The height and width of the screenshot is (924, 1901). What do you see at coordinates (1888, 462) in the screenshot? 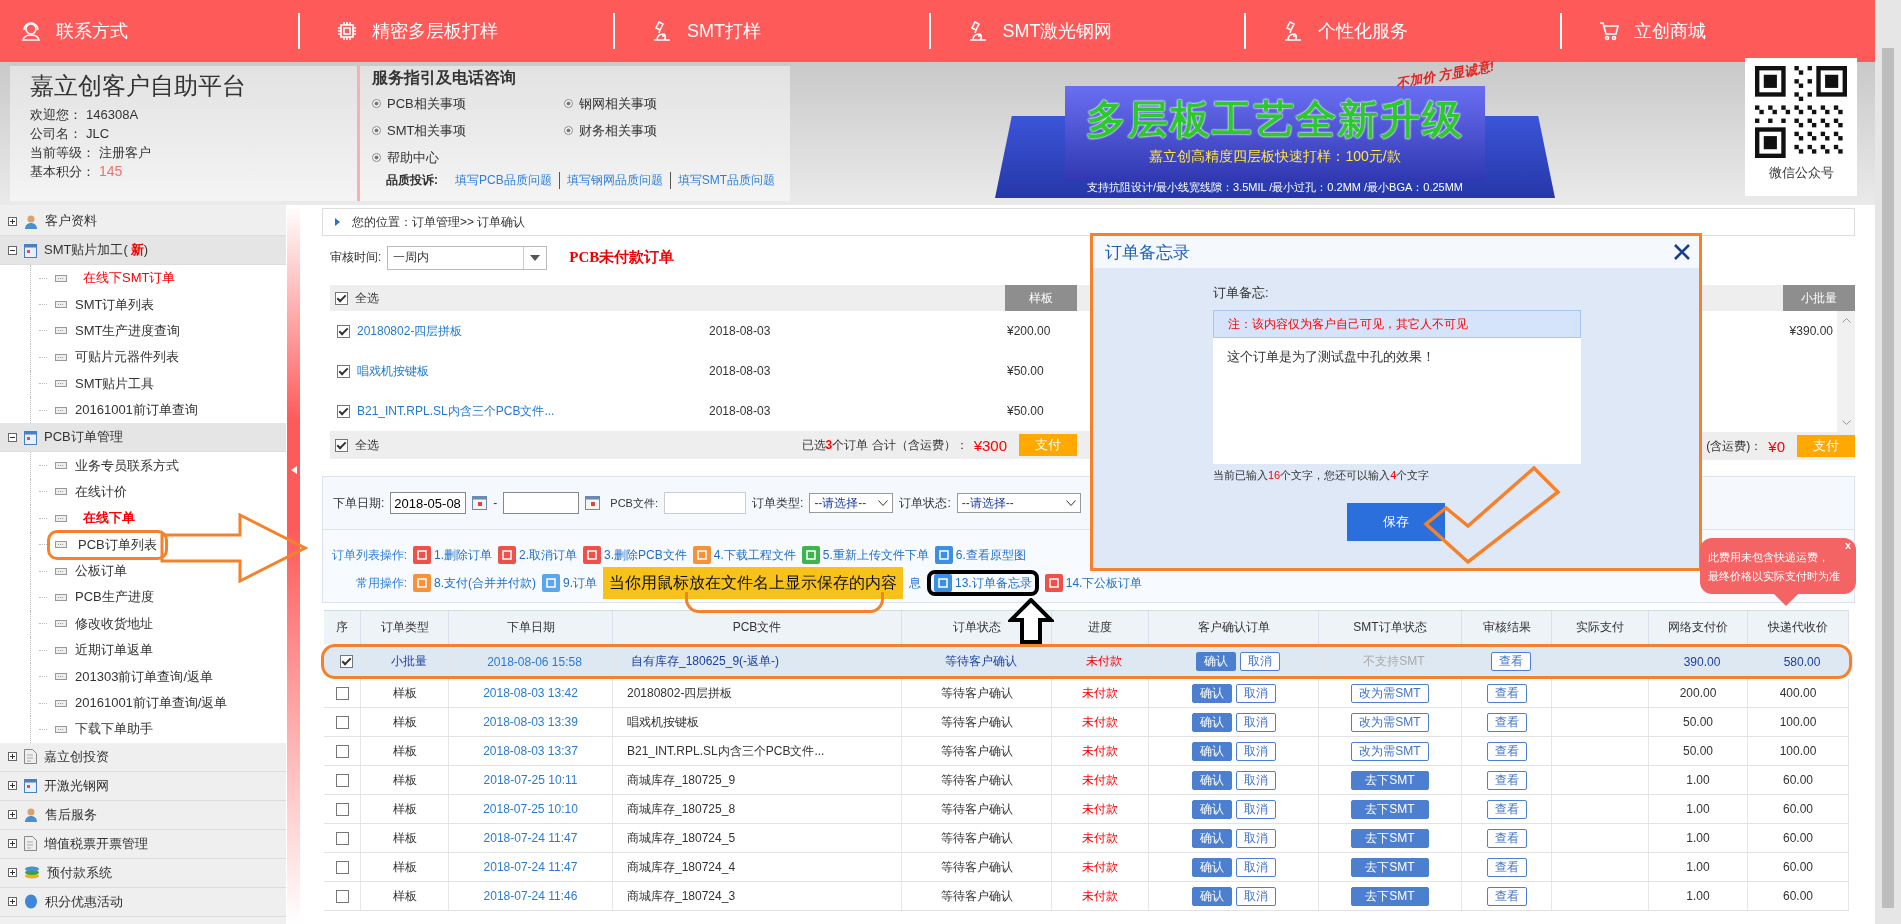
I see `page-scrollbar` at bounding box center [1888, 462].